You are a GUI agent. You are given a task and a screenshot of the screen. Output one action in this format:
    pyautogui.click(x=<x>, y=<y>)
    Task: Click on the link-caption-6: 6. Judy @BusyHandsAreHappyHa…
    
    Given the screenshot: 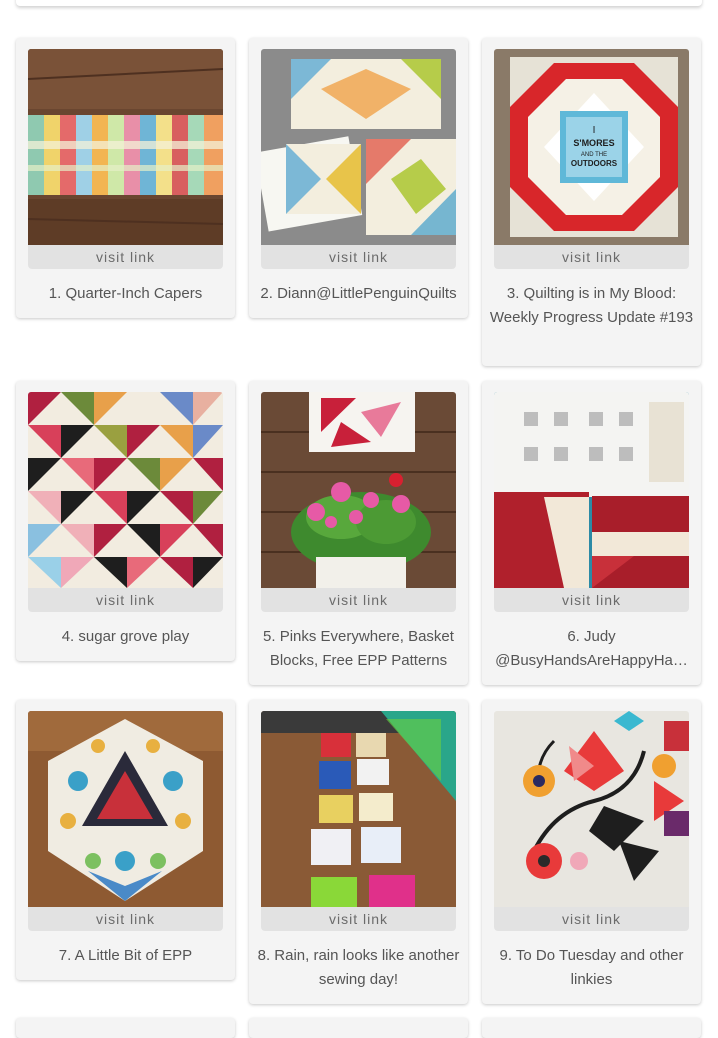 What is the action you would take?
    pyautogui.click(x=591, y=649)
    